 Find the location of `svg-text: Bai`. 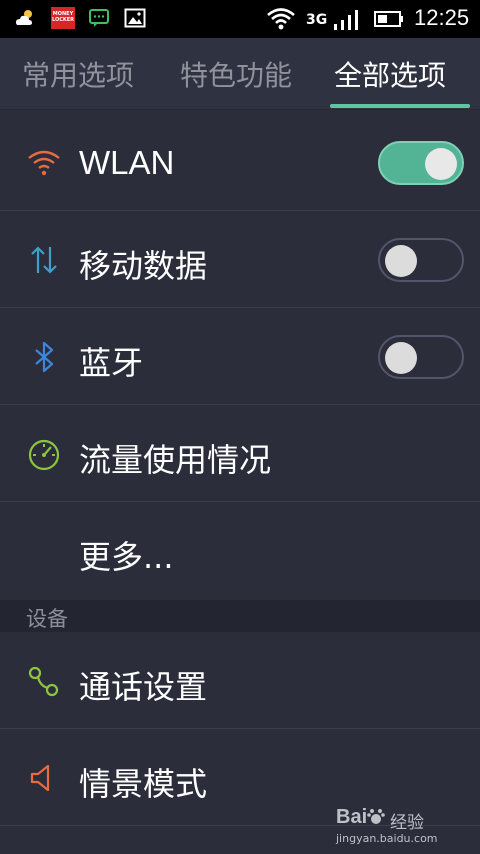

svg-text: Bai is located at coordinates (351, 817).